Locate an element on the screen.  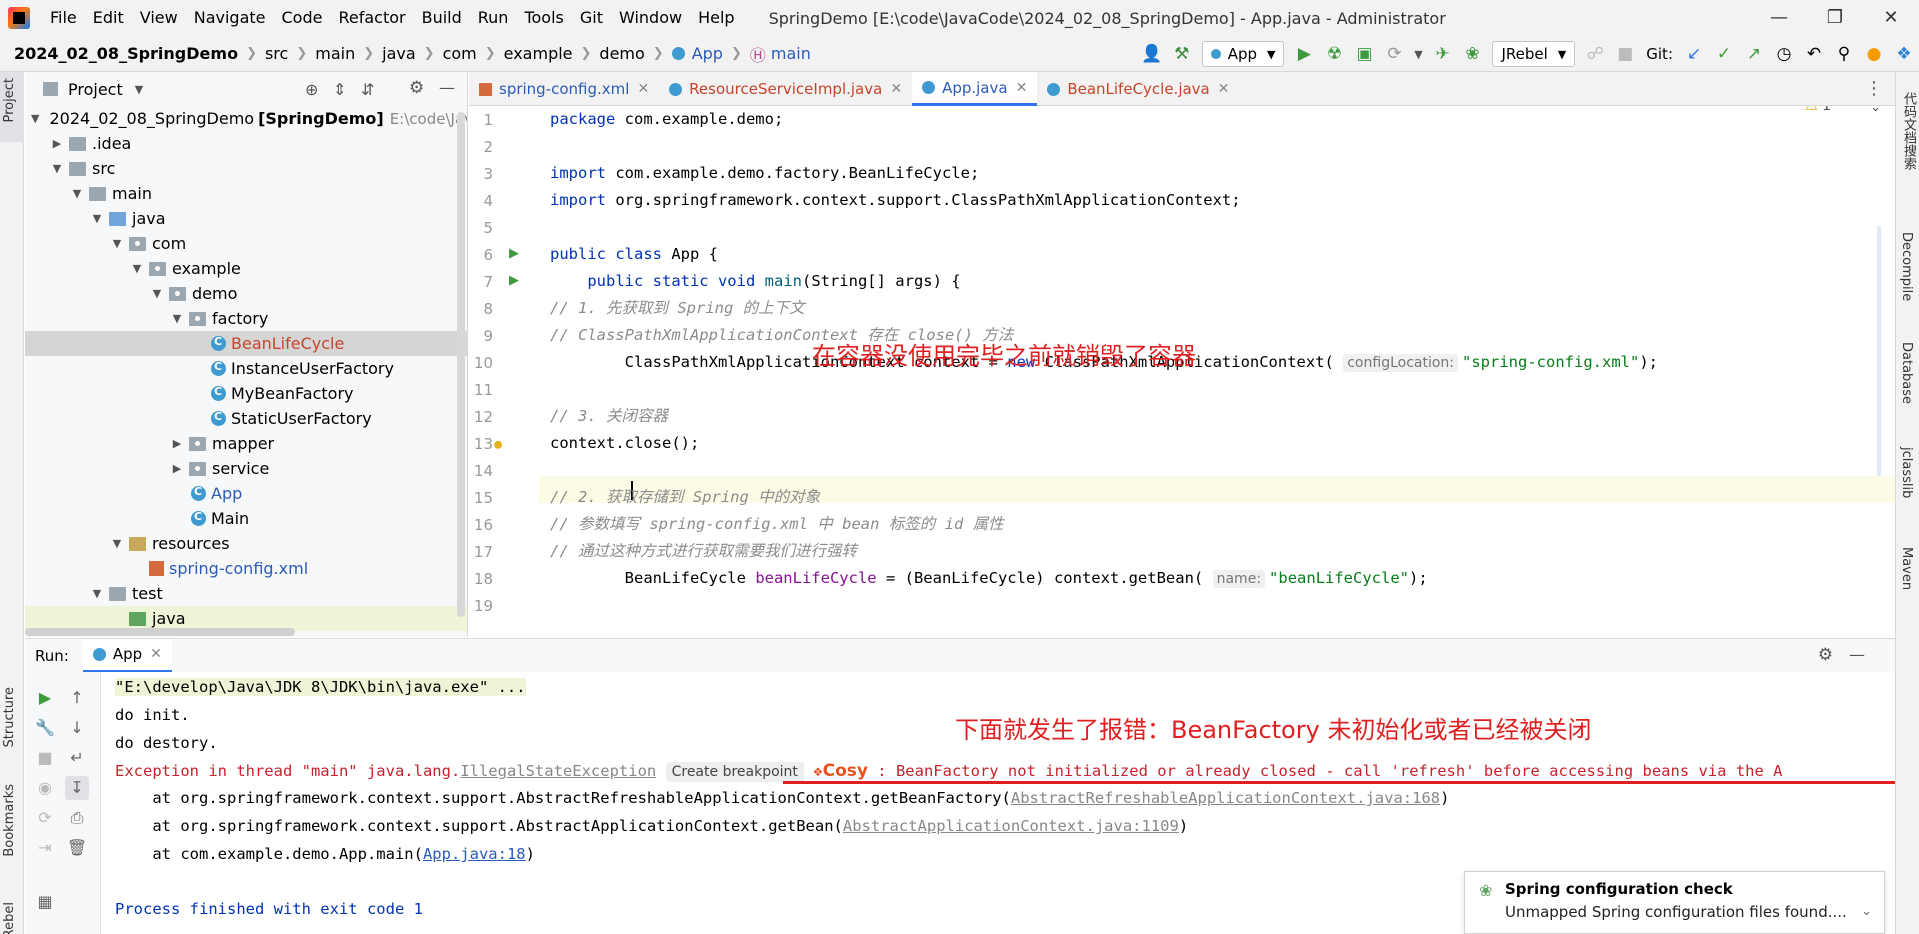
scroll-to-end-icon: ↧ is located at coordinates (77, 788).